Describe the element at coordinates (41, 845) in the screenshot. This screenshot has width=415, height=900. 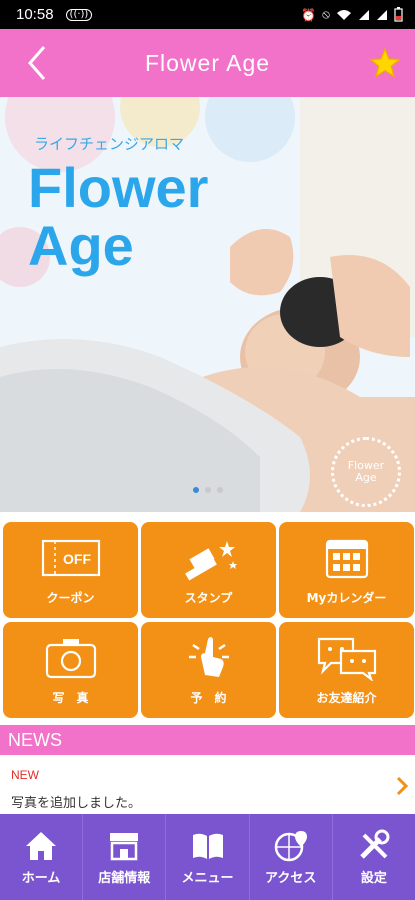
I see `home-icon` at that location.